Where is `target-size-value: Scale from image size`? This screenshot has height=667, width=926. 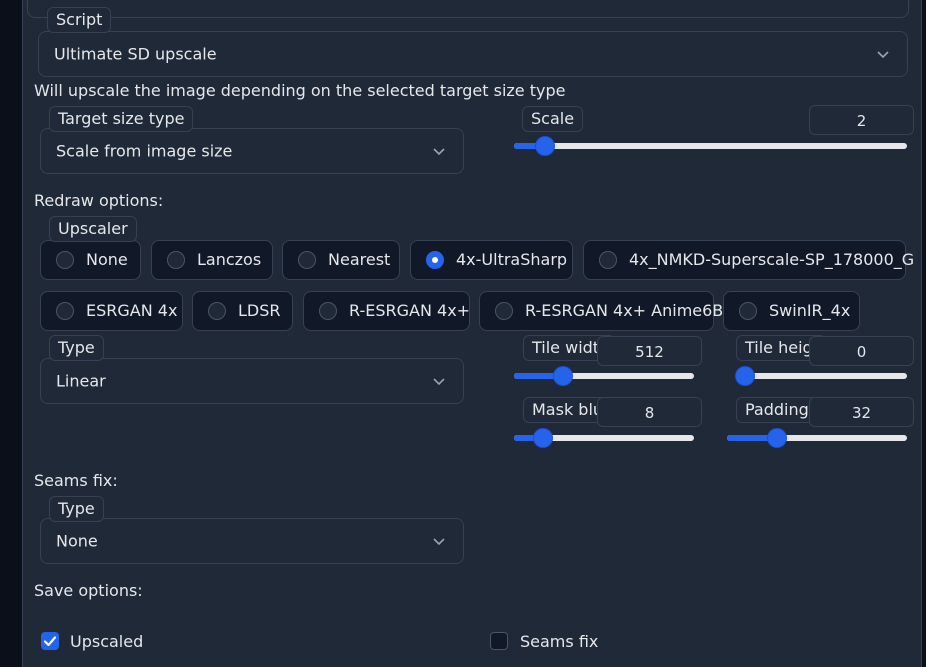
target-size-value: Scale from image size is located at coordinates (144, 151).